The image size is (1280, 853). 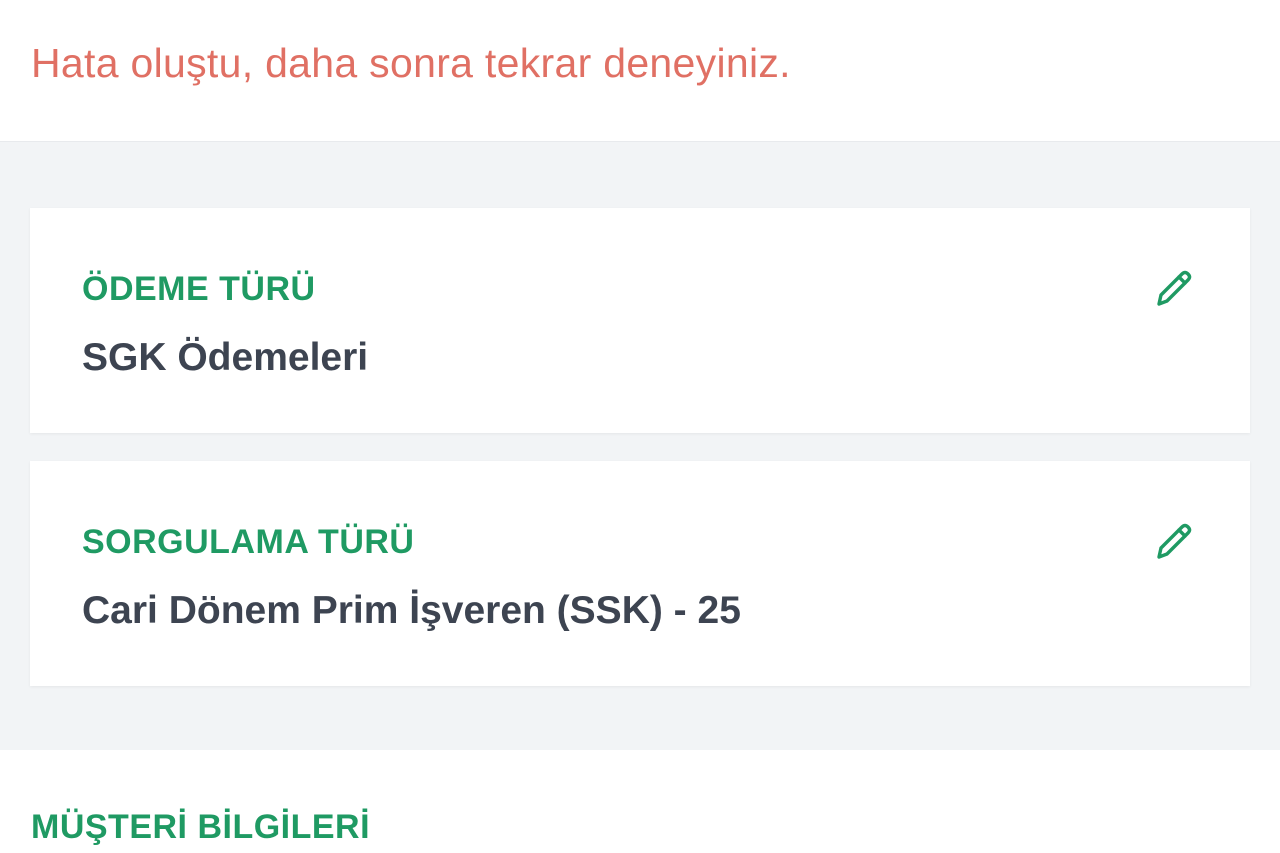 I want to click on customer-info-title: MÜŞTERİ BİLGİLERİ, so click(x=201, y=827).